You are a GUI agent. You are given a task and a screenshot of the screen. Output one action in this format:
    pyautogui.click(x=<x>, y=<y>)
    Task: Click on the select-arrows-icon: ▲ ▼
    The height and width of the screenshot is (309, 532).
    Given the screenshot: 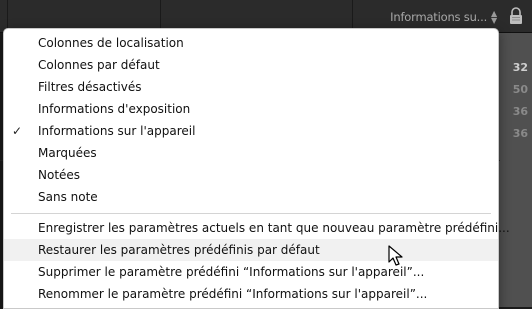 What is the action you would take?
    pyautogui.click(x=494, y=17)
    